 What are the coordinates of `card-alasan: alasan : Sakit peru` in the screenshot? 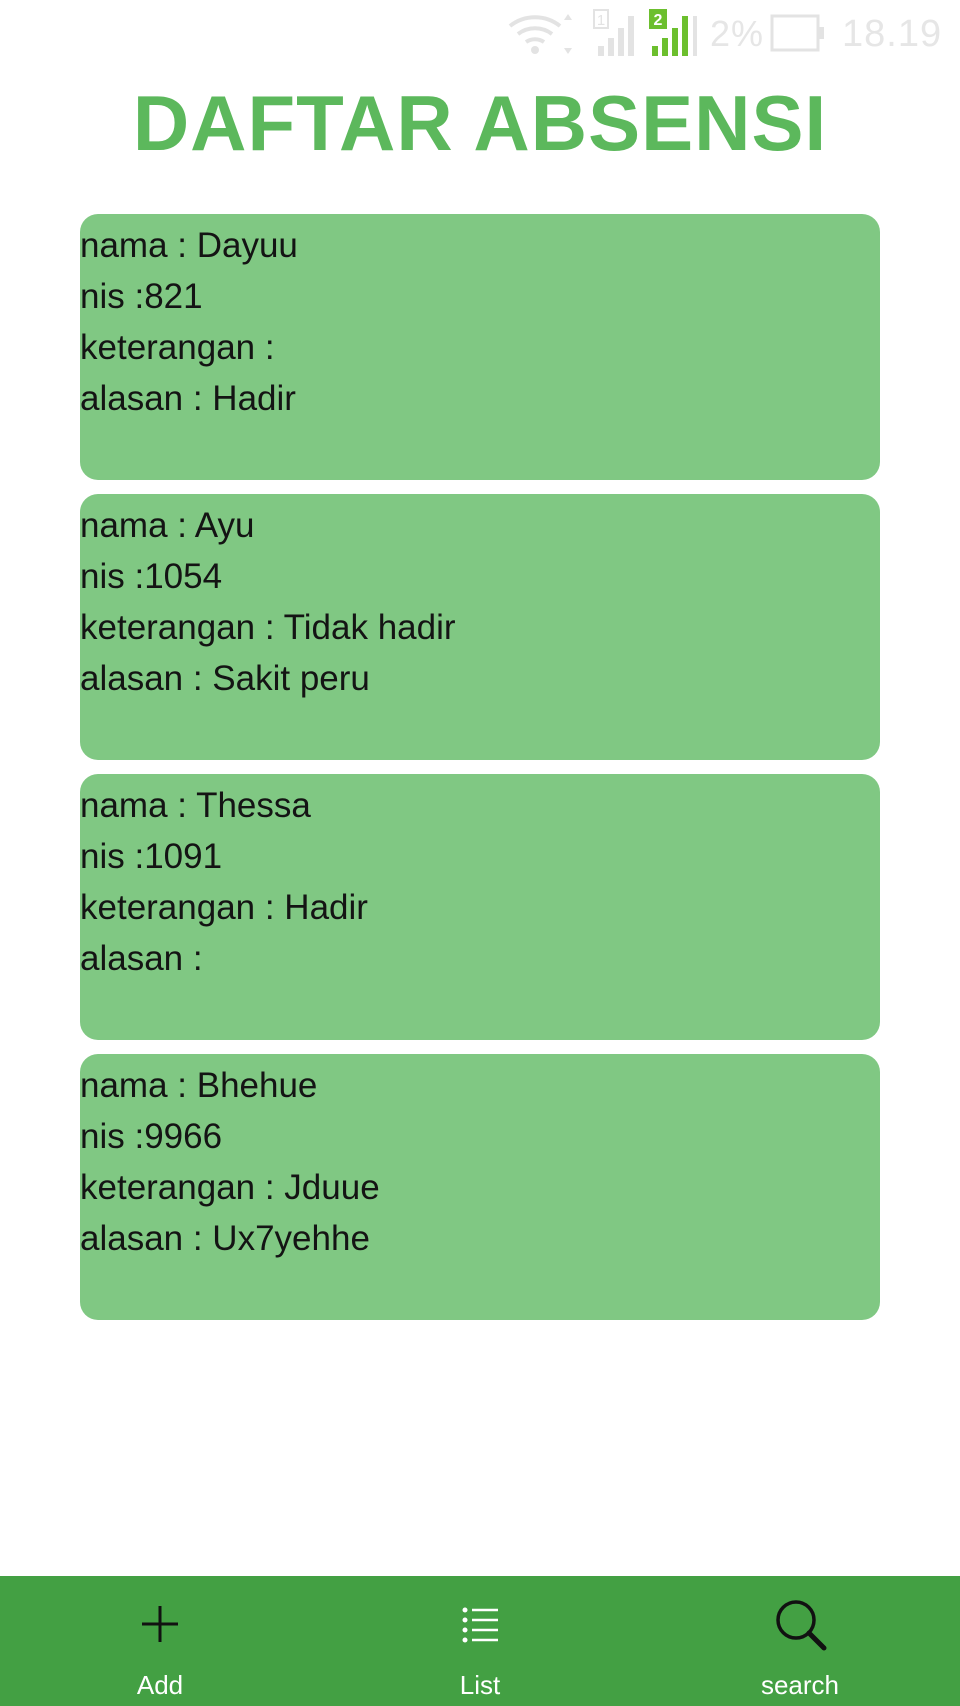 It's located at (225, 678).